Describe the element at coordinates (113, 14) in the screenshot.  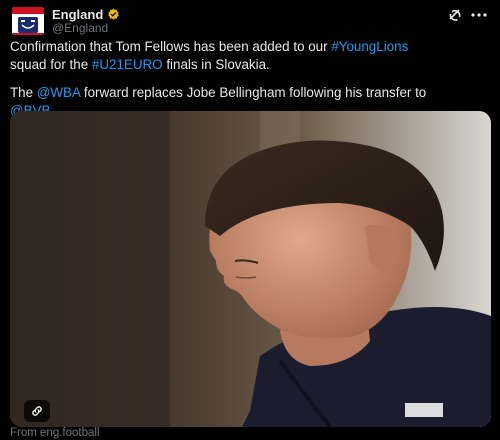
I see `verified-badge-icon` at that location.